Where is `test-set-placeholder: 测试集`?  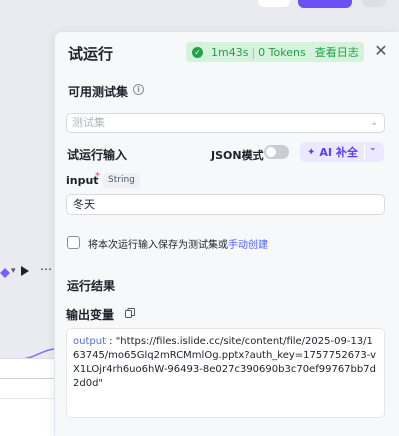
test-set-placeholder: 测试集 is located at coordinates (88, 122).